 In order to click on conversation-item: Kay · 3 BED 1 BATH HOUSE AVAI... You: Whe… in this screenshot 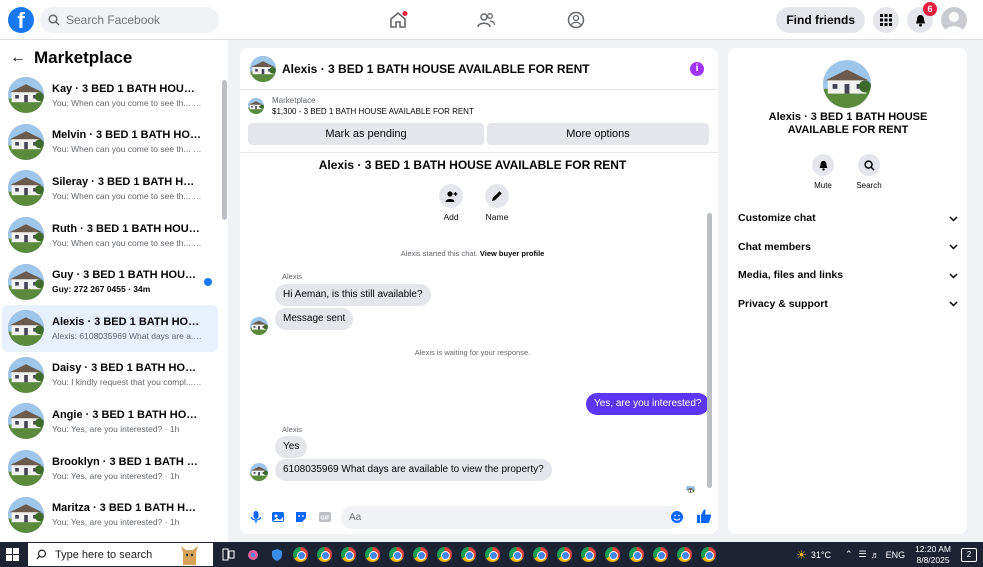, I will do `click(110, 95)`.